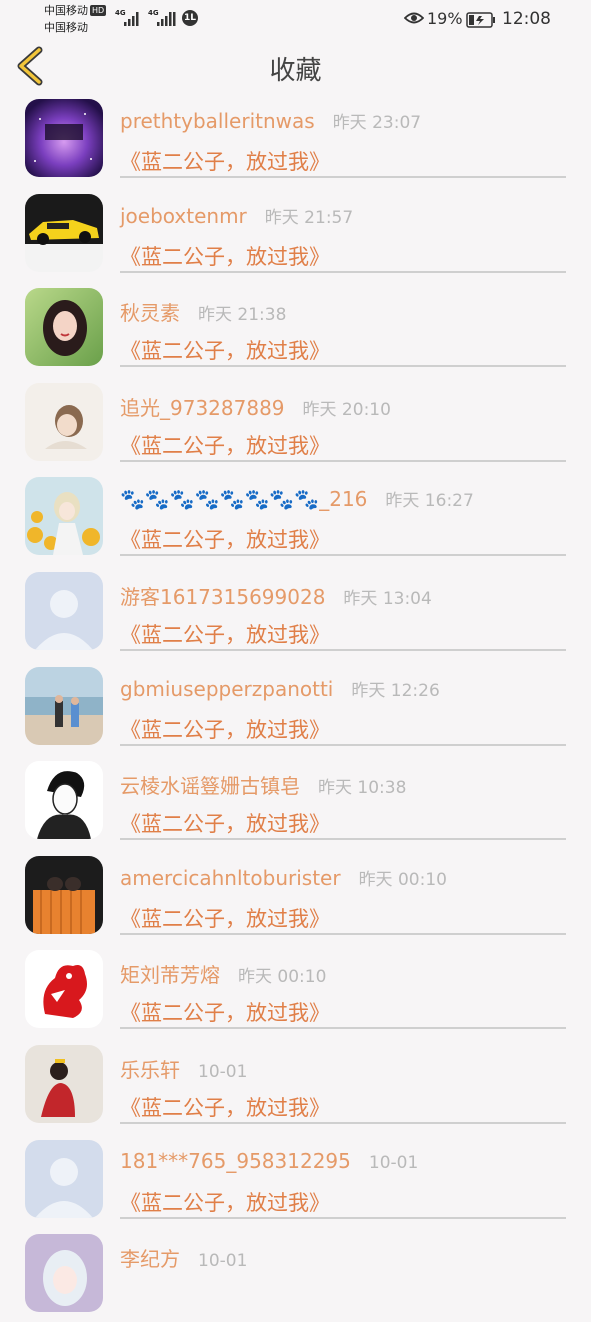 The width and height of the screenshot is (591, 1322). I want to click on user-name-label: 李纪方, so click(150, 1259).